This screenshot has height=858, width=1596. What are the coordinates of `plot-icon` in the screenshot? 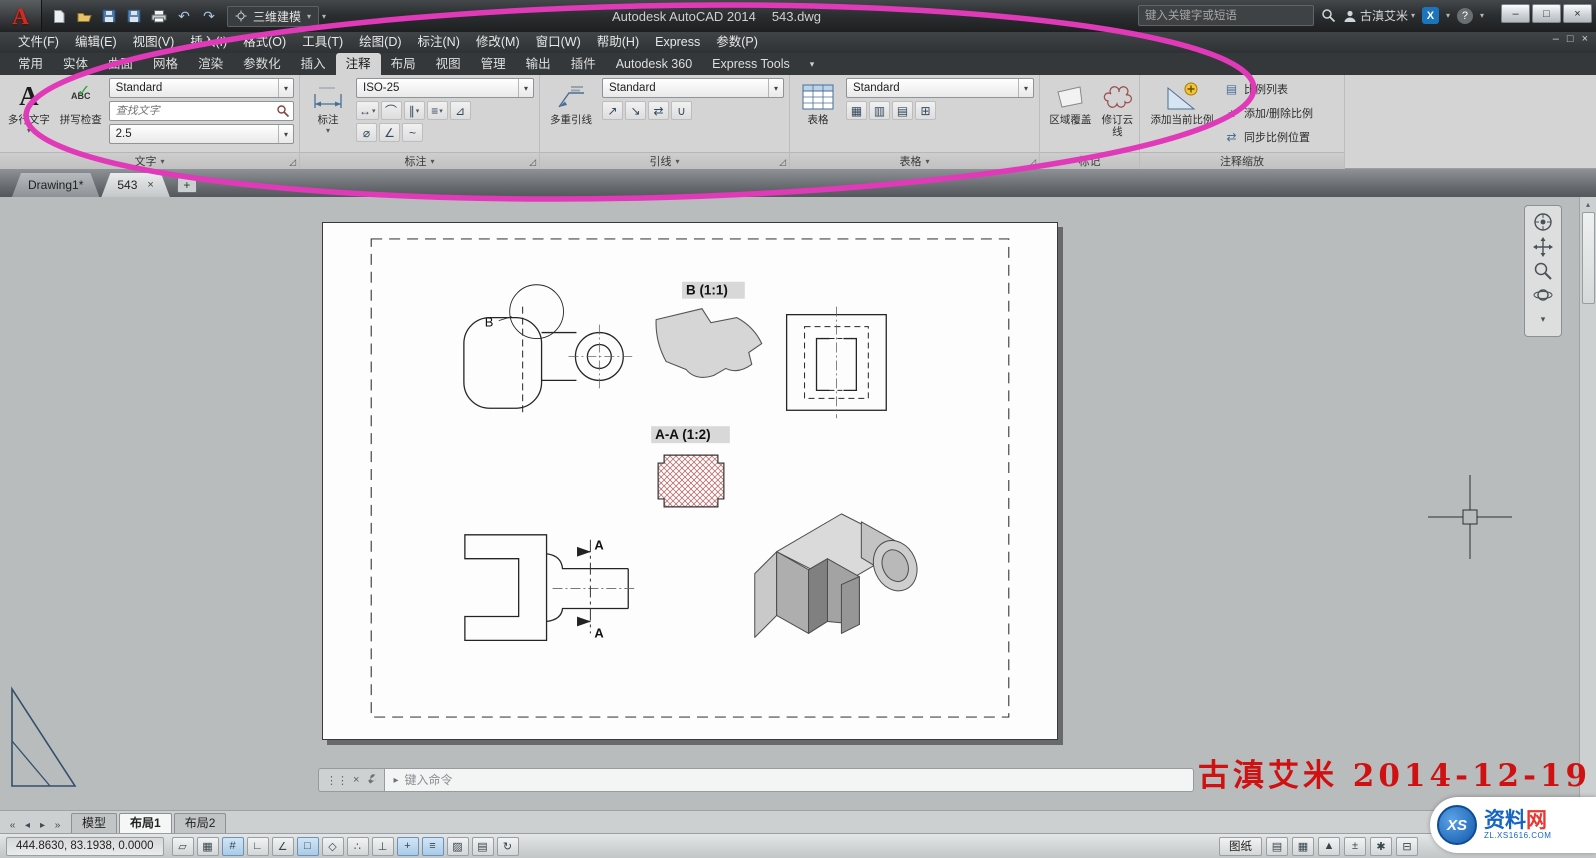 It's located at (159, 16).